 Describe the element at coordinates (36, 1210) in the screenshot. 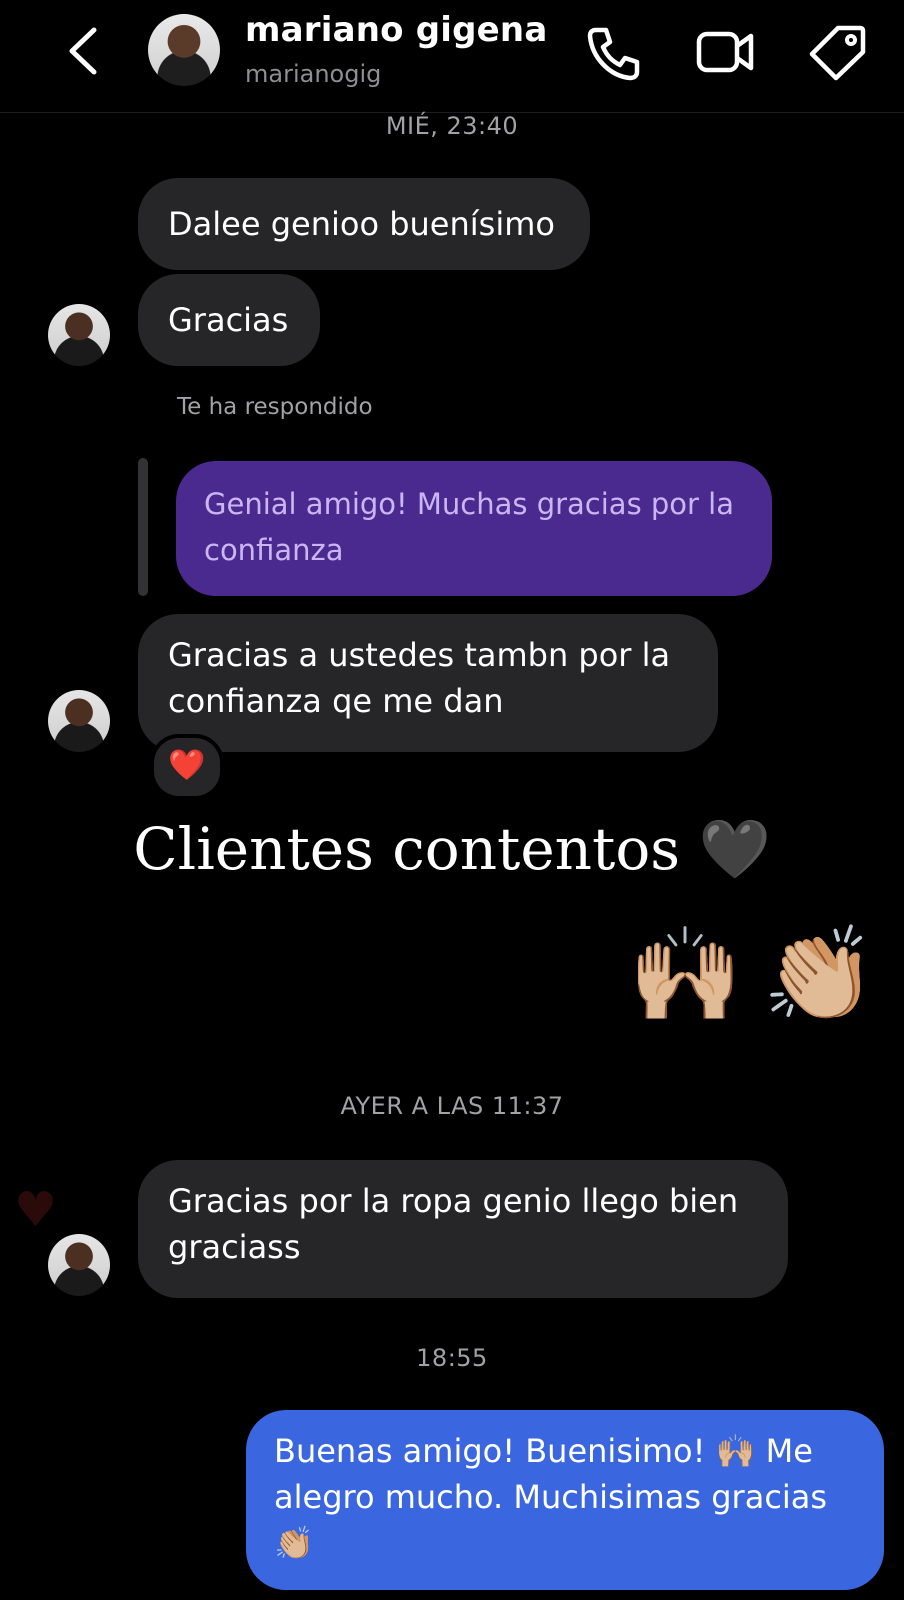

I see `faded-heart-icon: ♥` at that location.